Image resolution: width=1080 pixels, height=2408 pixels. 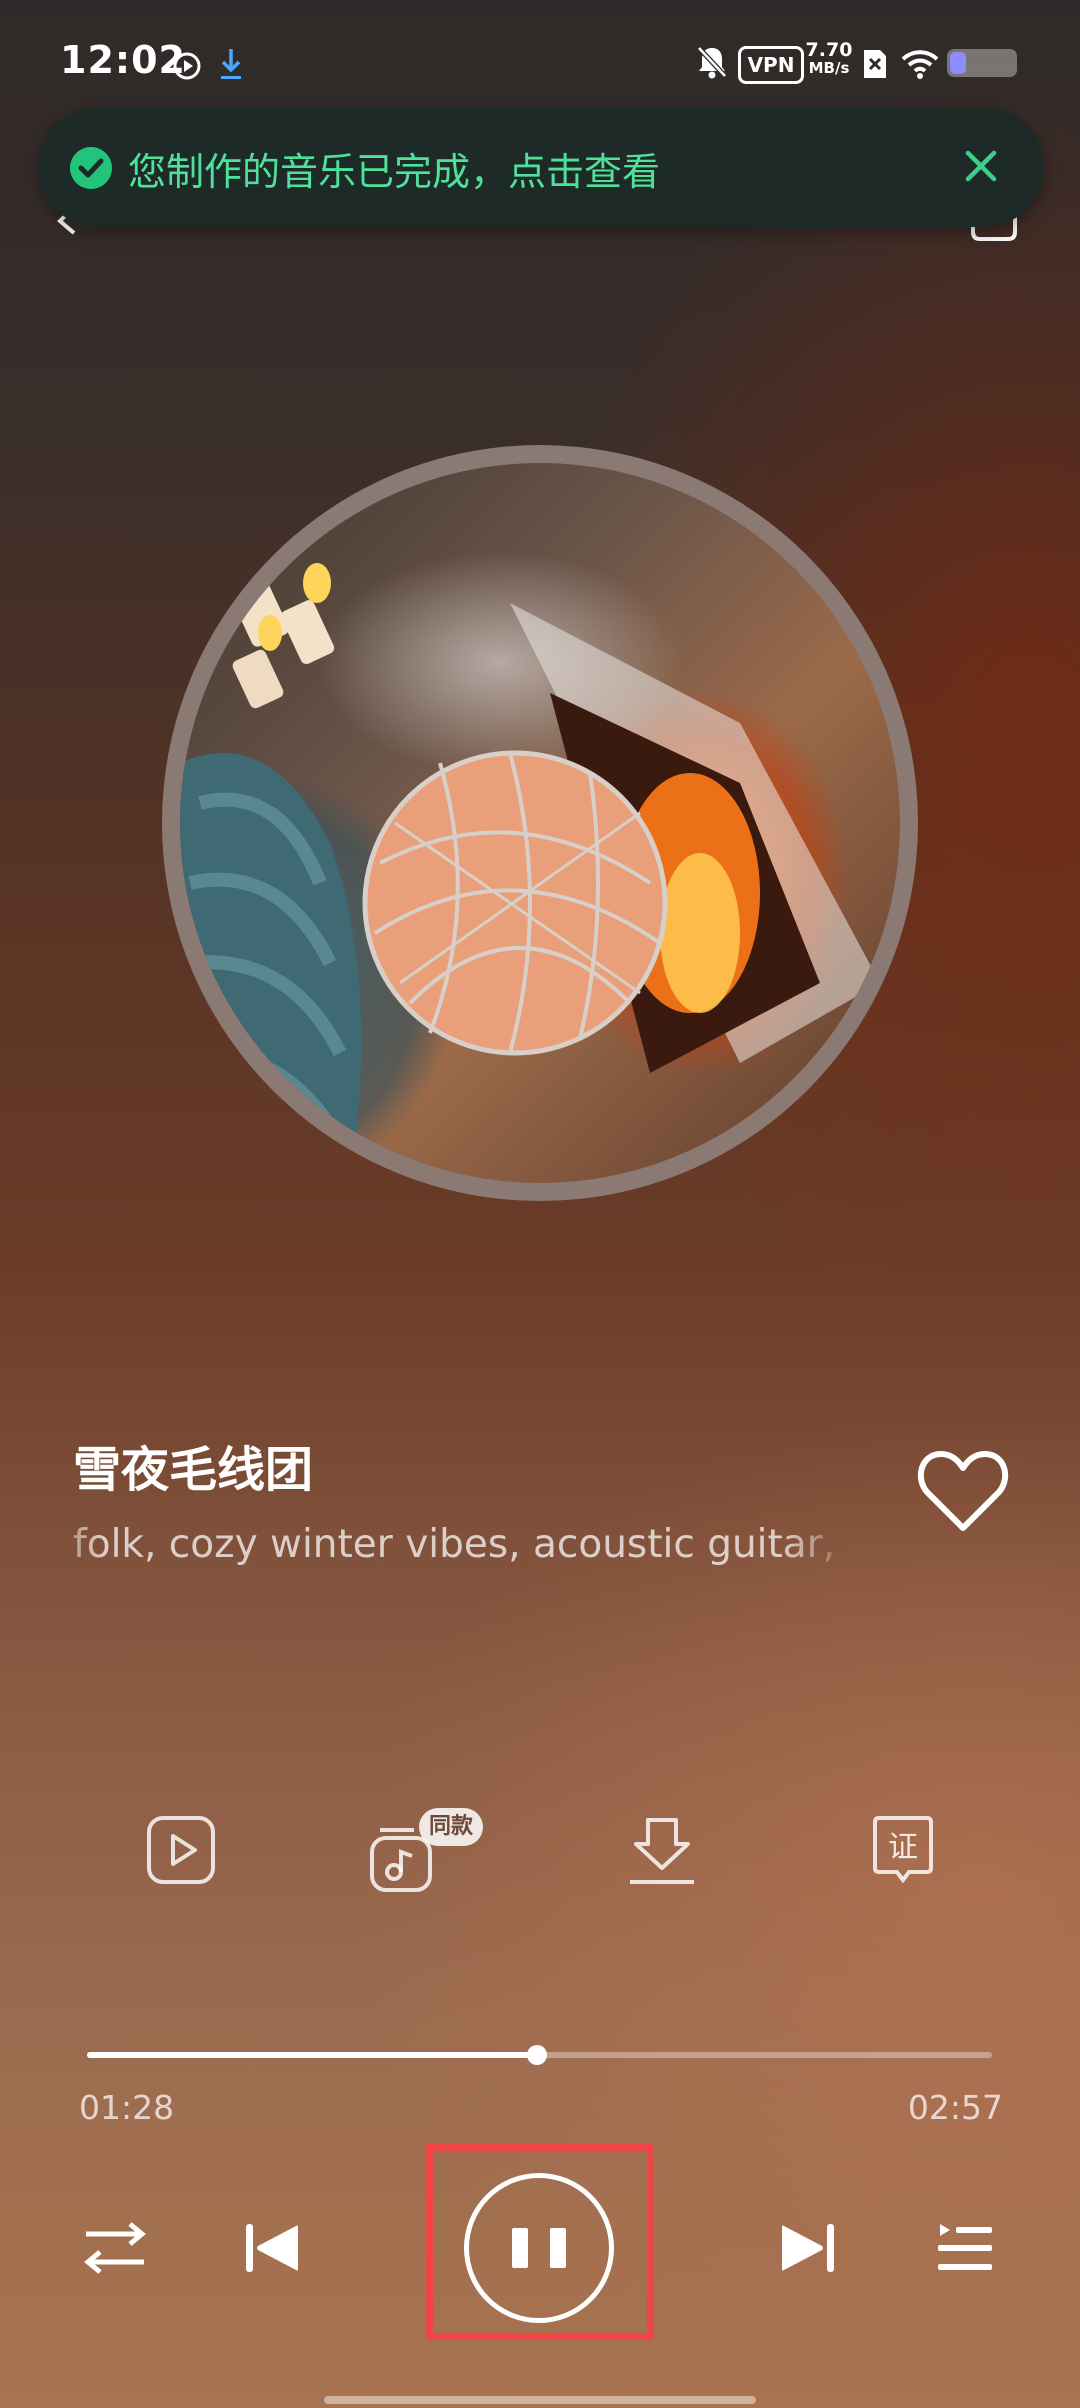 I want to click on progress-bar, so click(x=539, y=2055).